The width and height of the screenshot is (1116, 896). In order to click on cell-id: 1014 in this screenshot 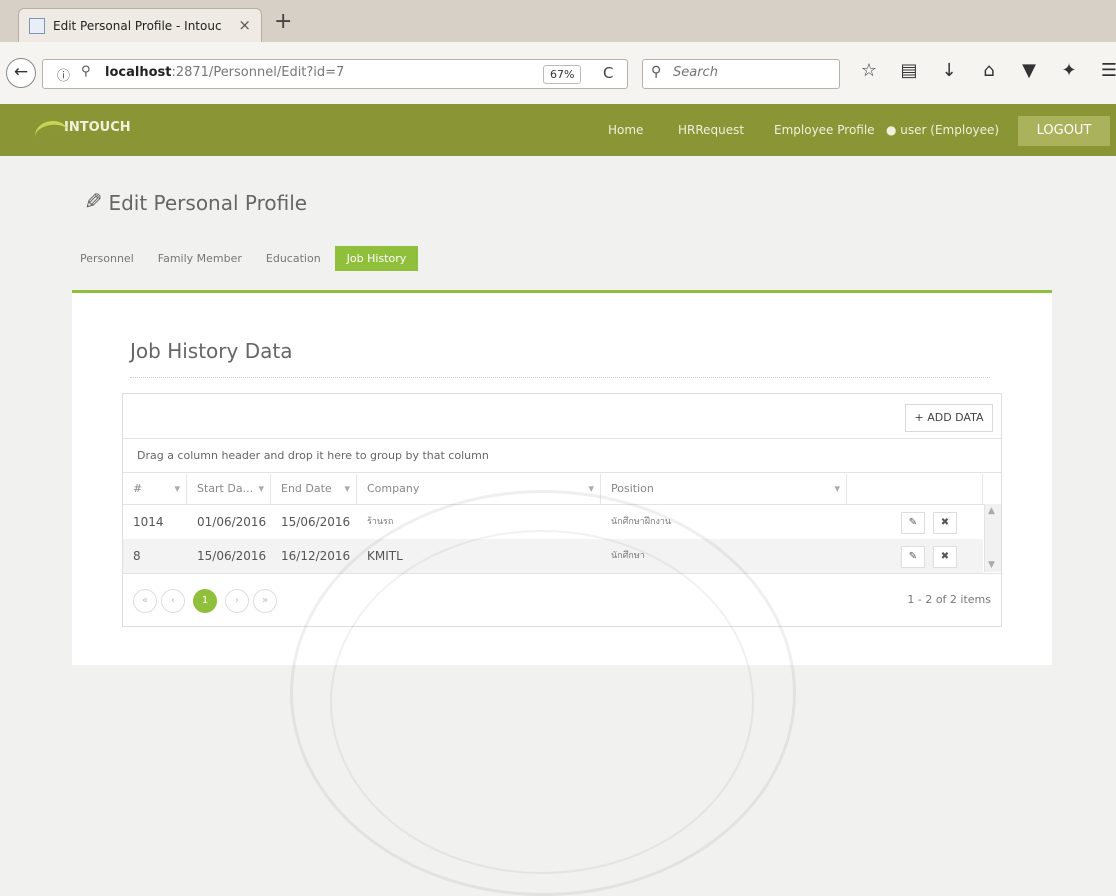, I will do `click(148, 522)`.